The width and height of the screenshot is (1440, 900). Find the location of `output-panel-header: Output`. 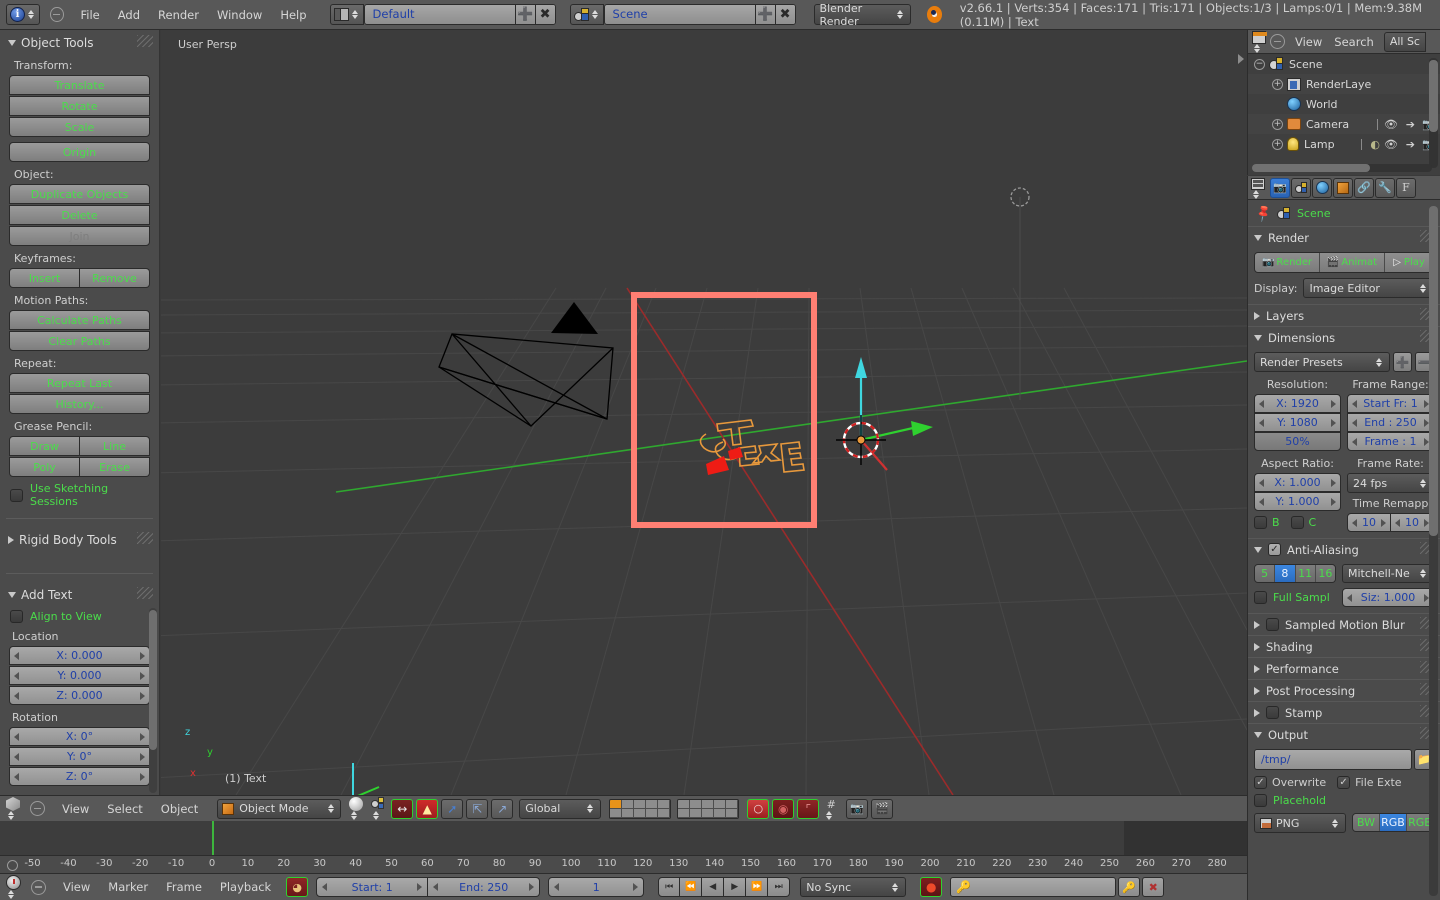

output-panel-header: Output is located at coordinates (1344, 734).